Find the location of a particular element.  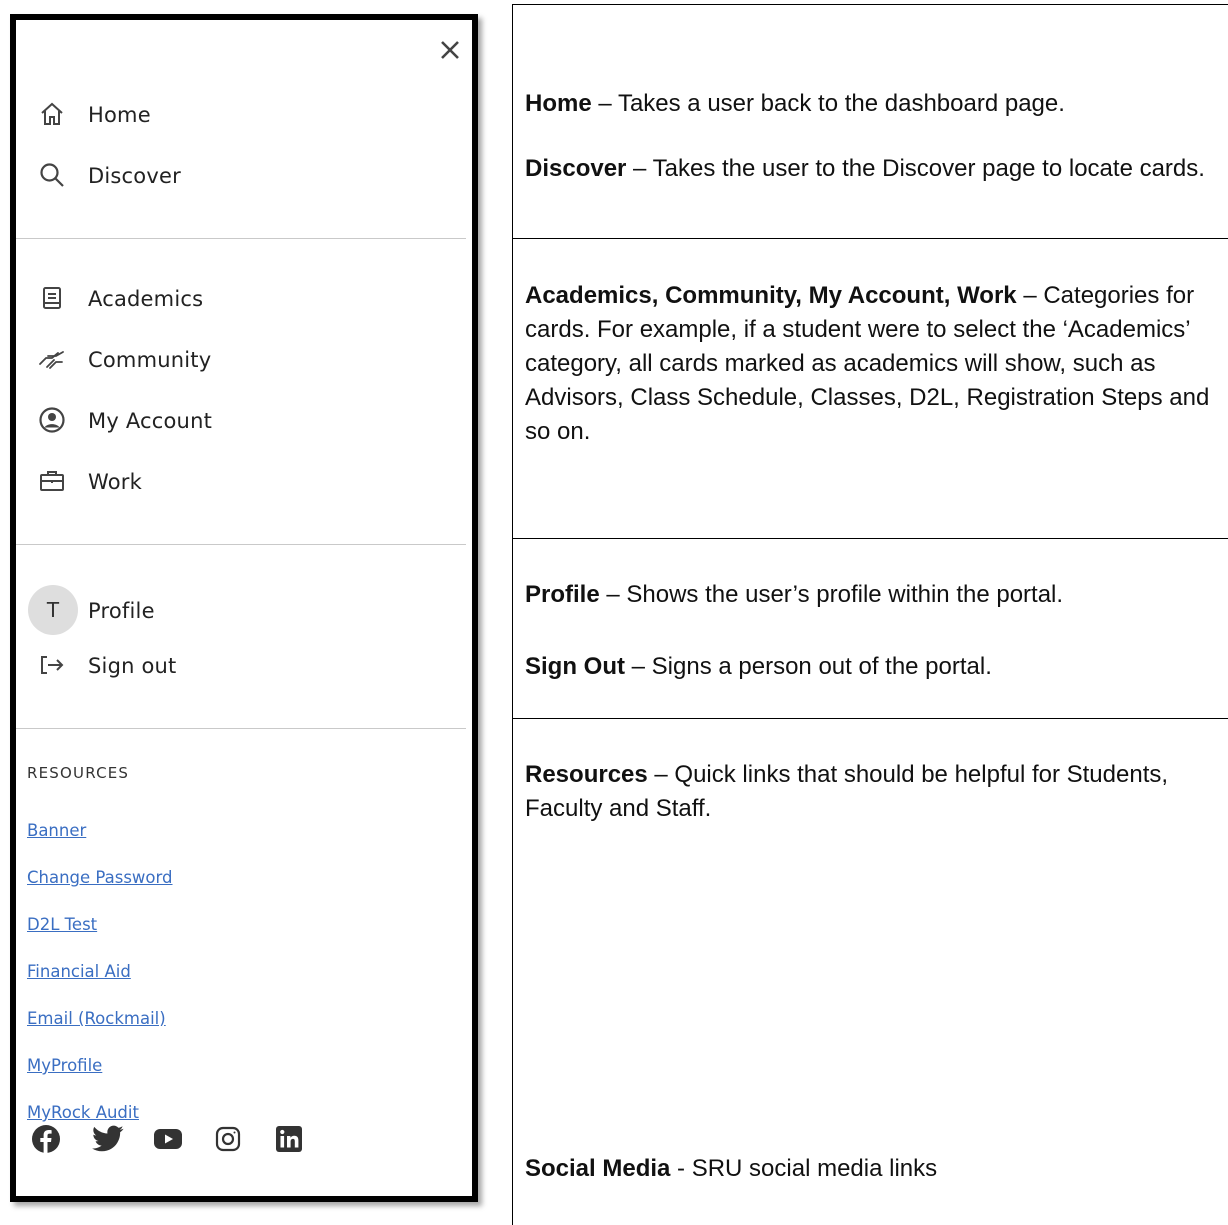

resource-link-d2l-test: D2L Test is located at coordinates (62, 924).